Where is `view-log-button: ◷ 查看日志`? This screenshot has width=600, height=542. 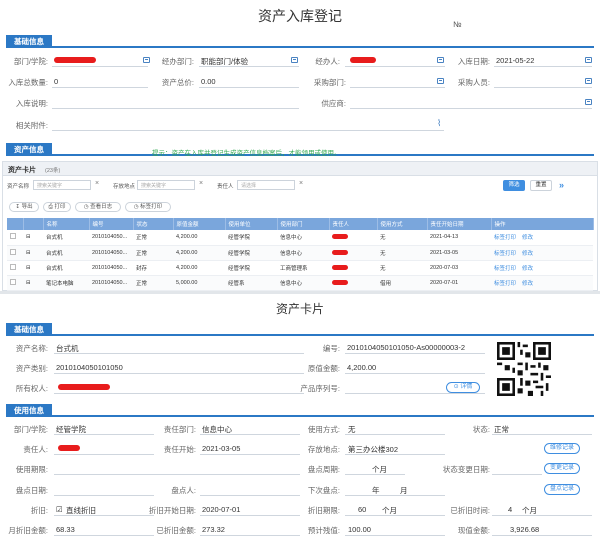 view-log-button: ◷ 查看日志 is located at coordinates (98, 207).